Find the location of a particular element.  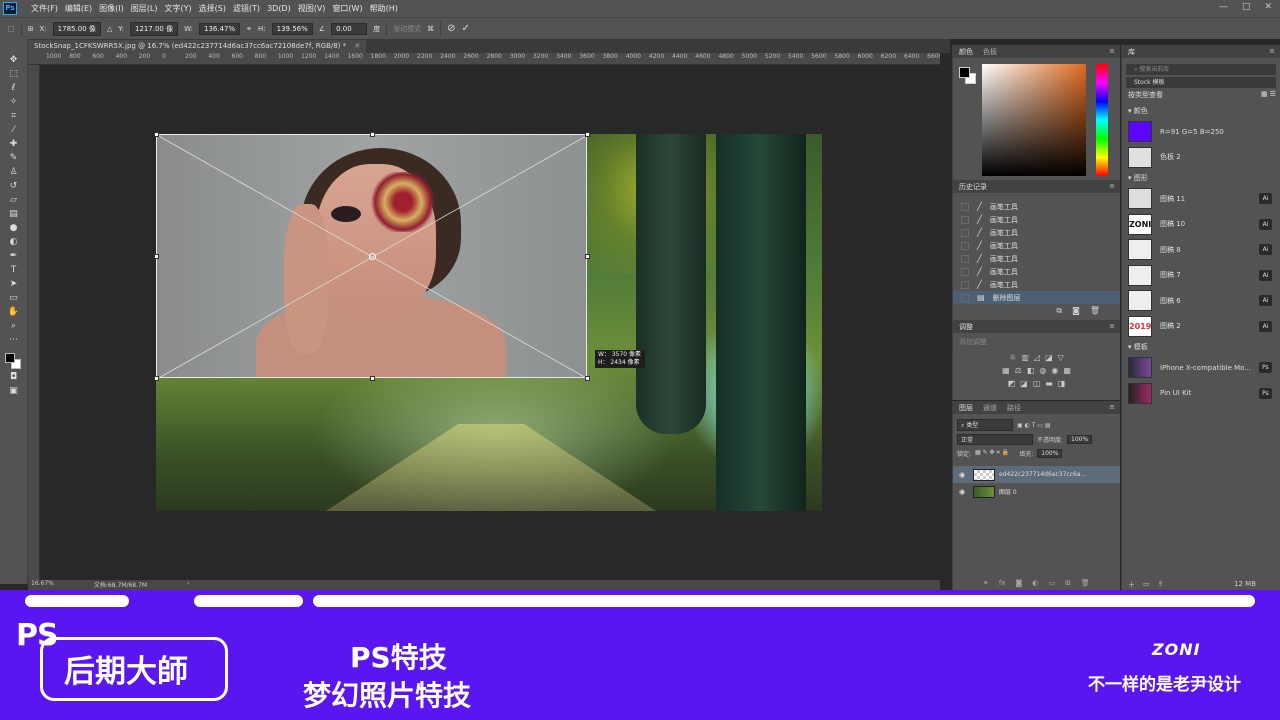

menu-layer: 图层(L) is located at coordinates (144, 8).